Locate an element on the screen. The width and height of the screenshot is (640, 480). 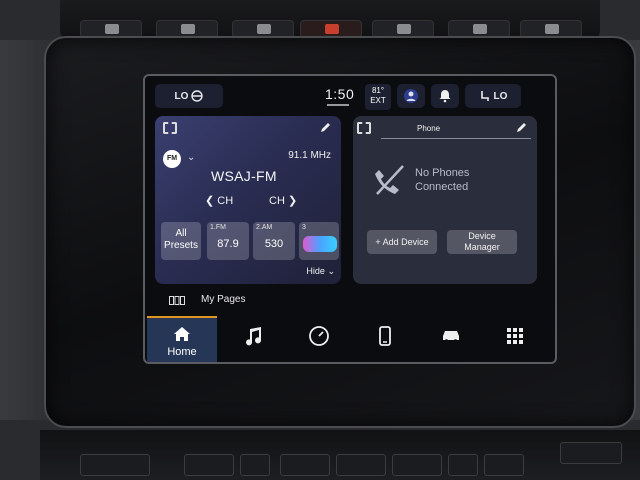
preset-value: 87.9 is located at coordinates (228, 244).